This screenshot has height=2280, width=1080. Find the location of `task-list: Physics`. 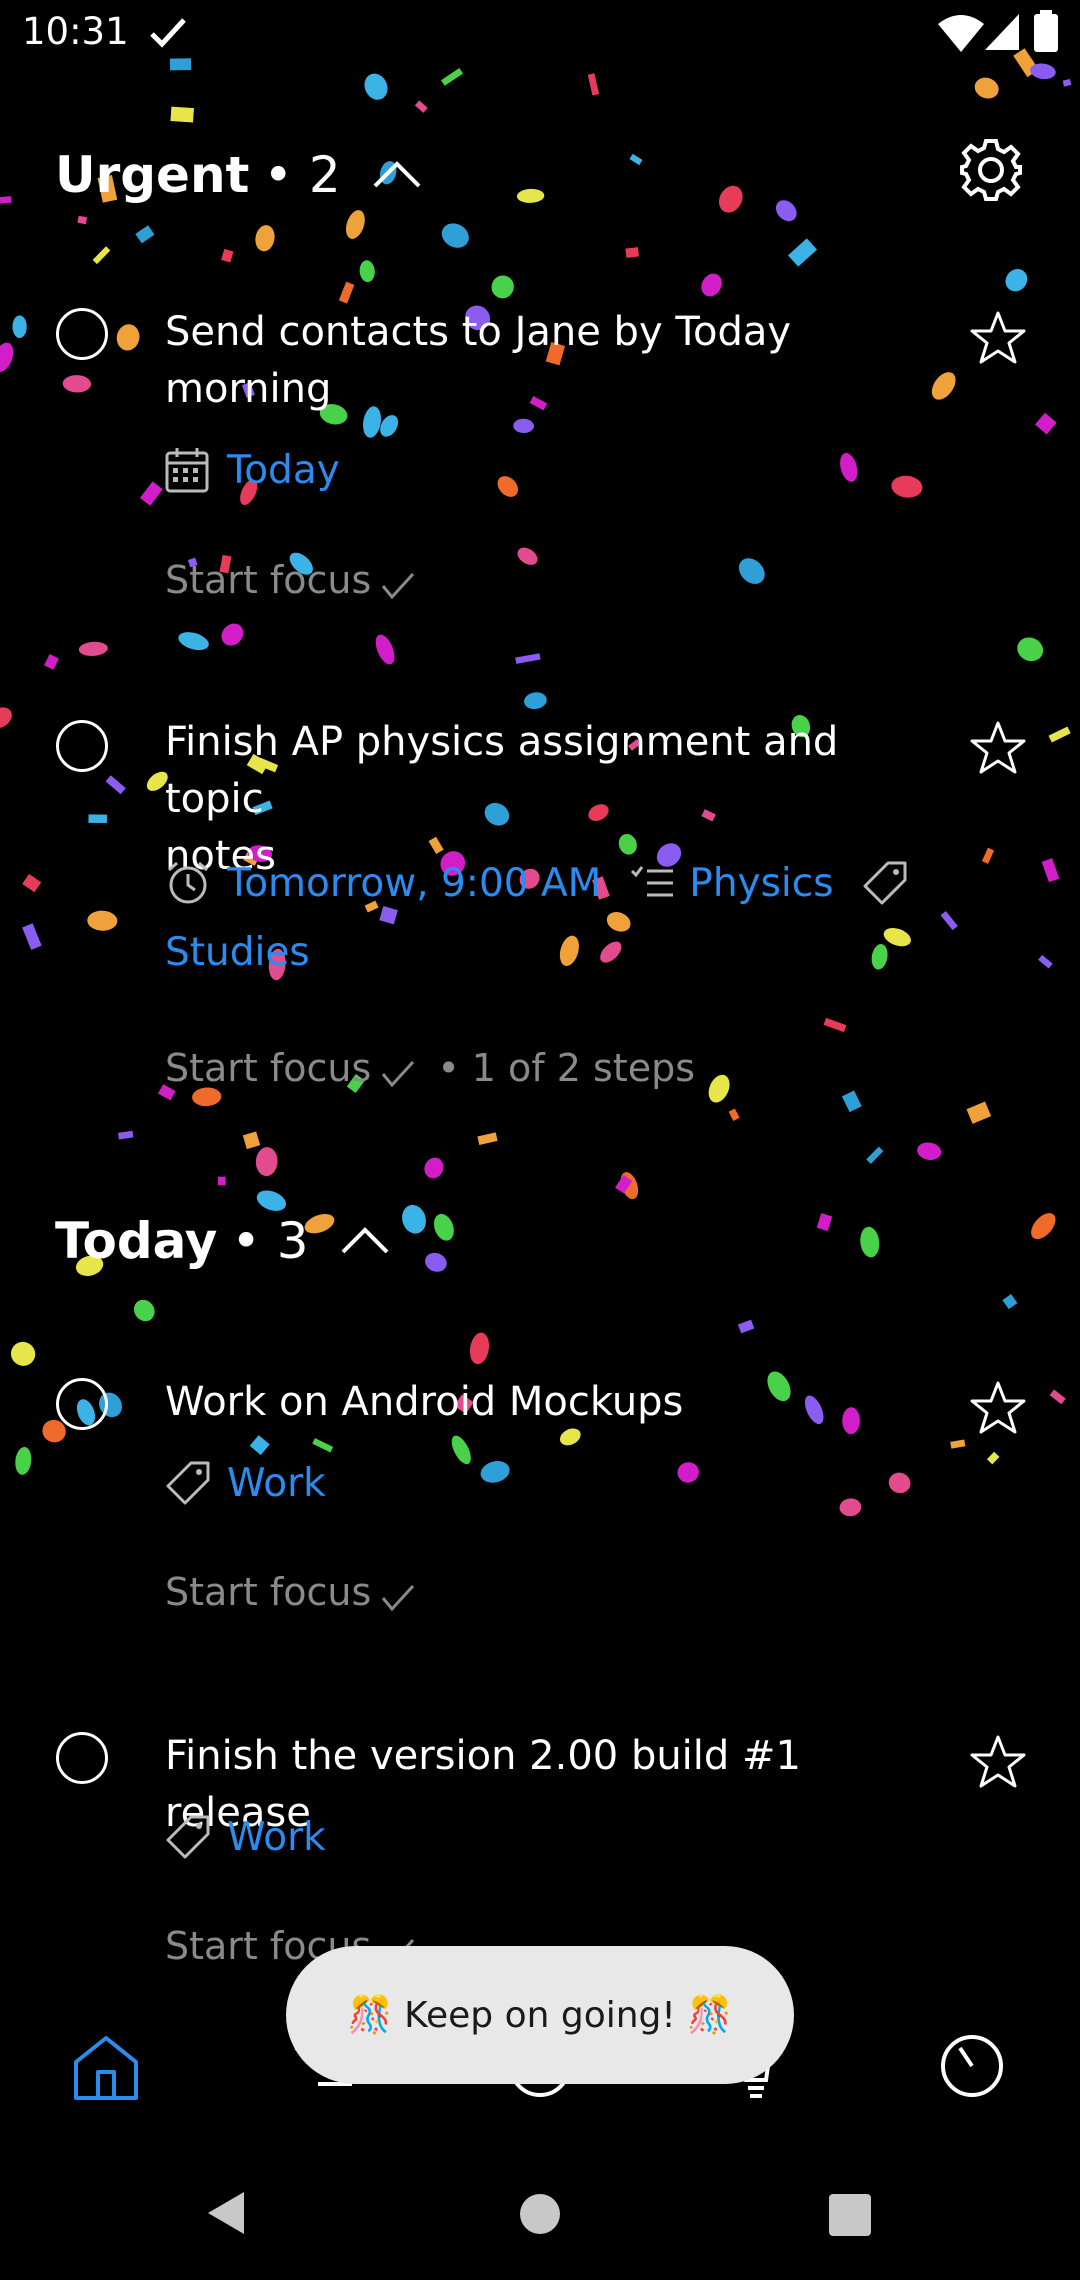

task-list: Physics is located at coordinates (761, 883).